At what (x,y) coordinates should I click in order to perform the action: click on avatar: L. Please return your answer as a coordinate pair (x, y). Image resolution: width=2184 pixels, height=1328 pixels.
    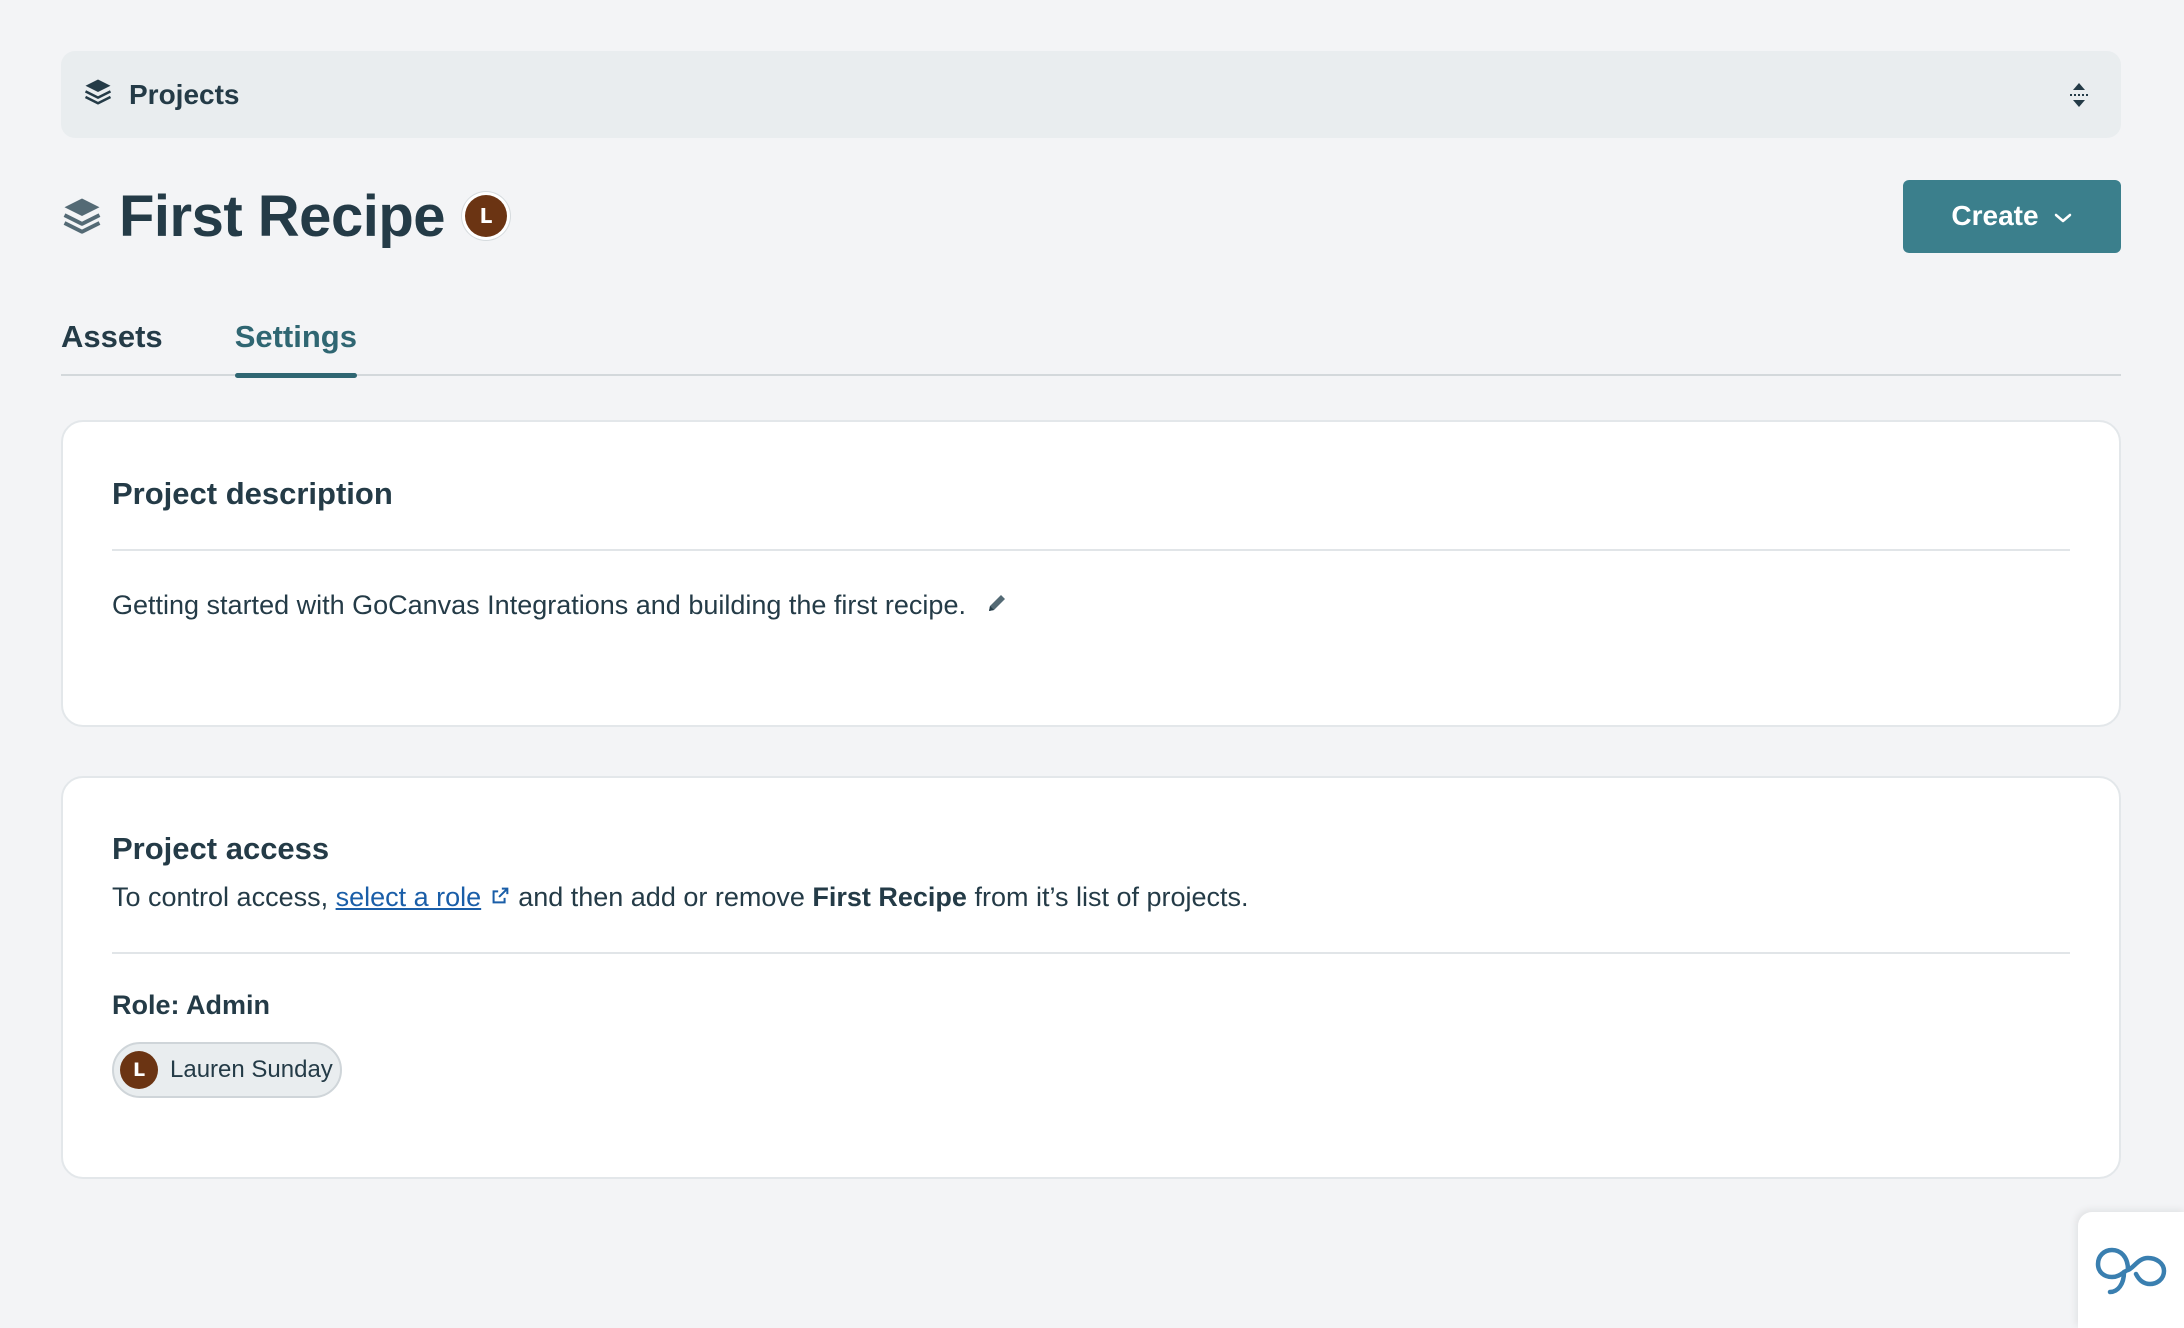
    Looking at the image, I should click on (139, 1070).